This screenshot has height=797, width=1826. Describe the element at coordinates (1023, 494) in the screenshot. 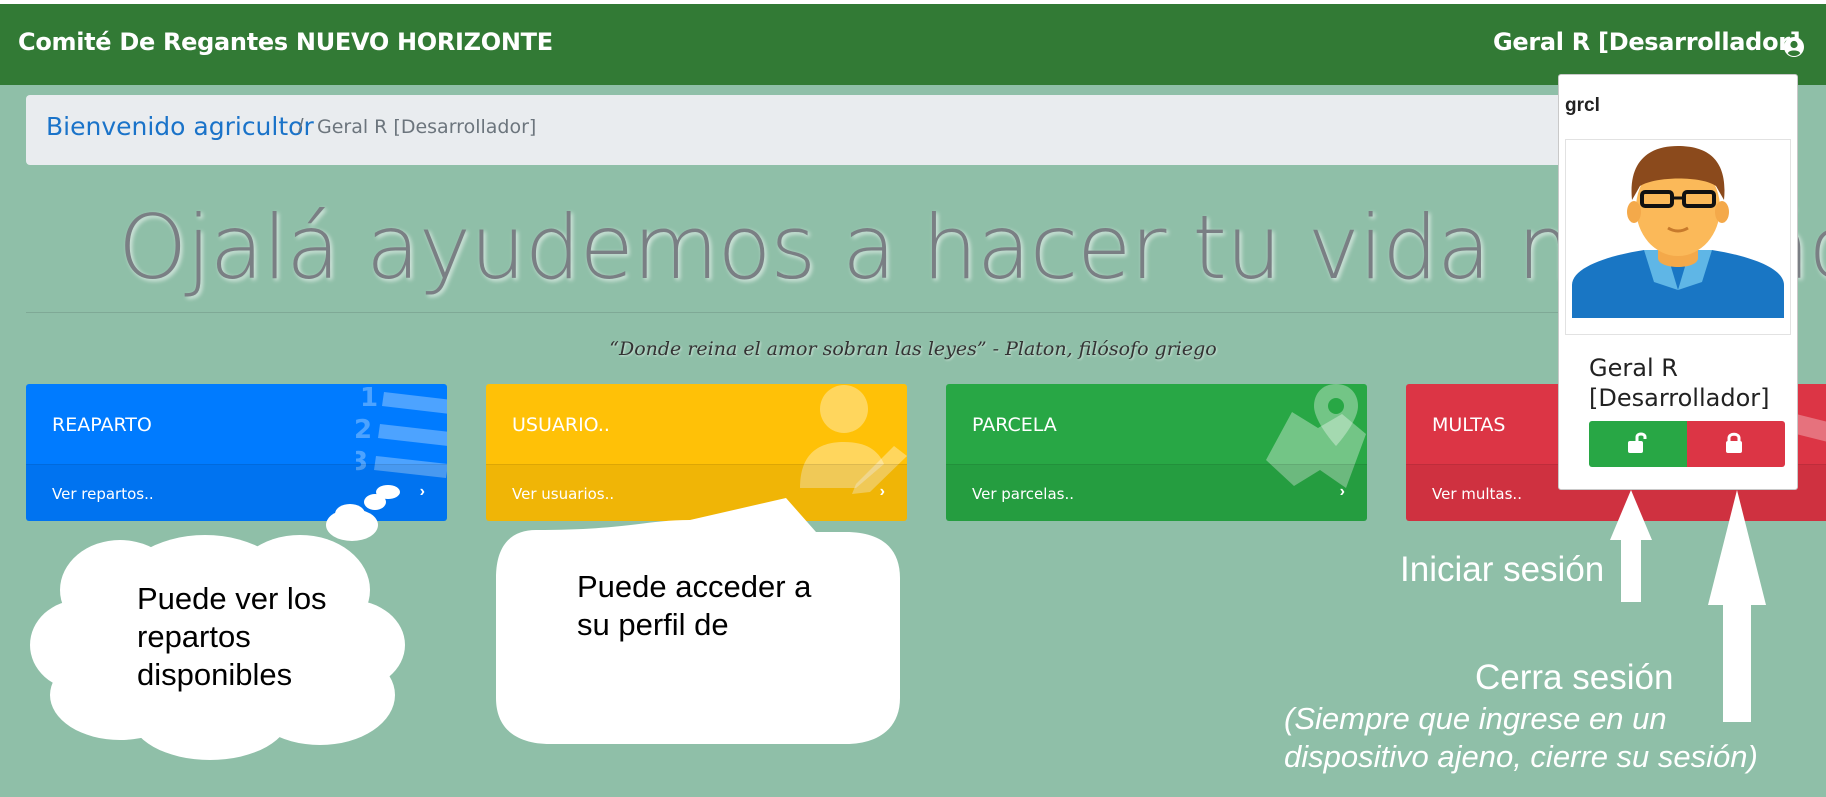

I see `ver-parcelas-link: Ver parcelas..` at that location.